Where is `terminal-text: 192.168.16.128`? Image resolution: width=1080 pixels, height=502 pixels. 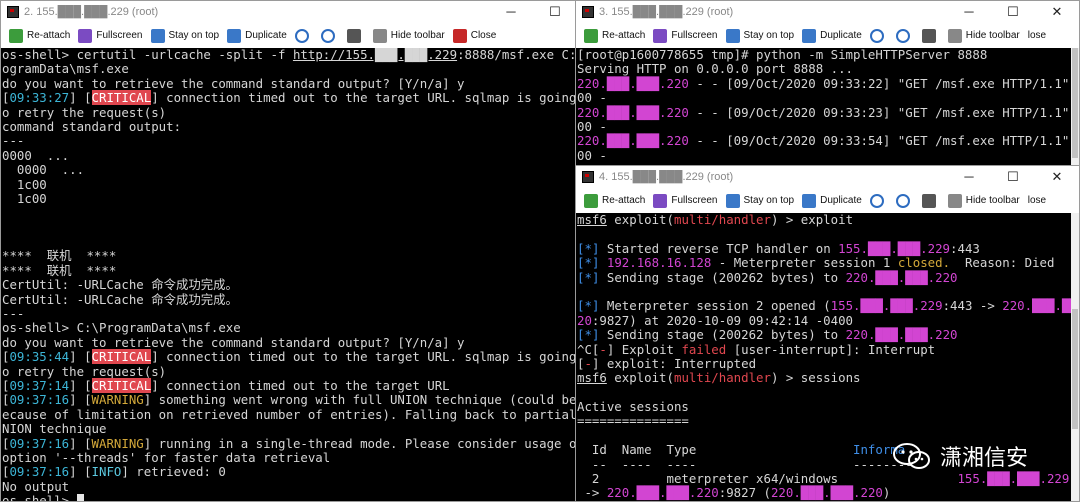 terminal-text: 192.168.16.128 is located at coordinates (659, 263).